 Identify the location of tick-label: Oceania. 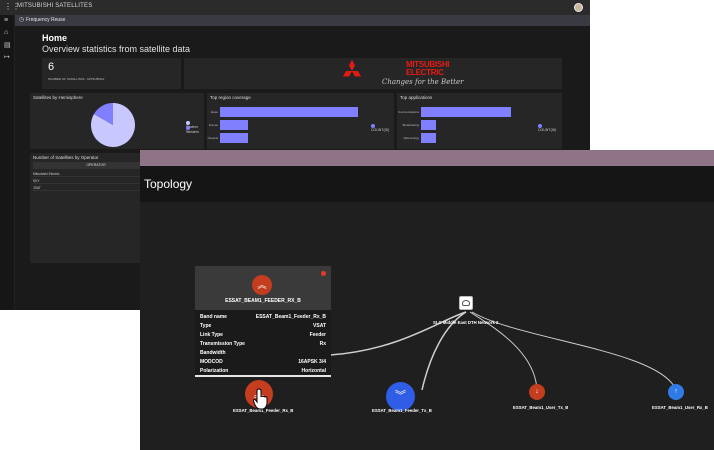
(212, 138).